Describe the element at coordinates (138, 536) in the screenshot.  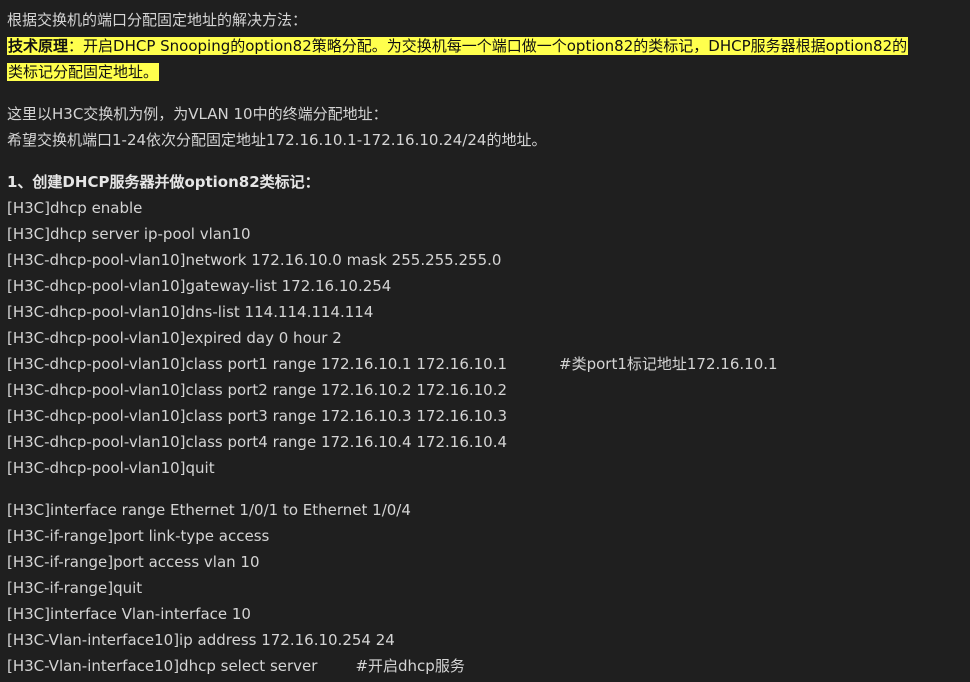
I see `command-line: [H3C-if-range]port link-type access` at that location.